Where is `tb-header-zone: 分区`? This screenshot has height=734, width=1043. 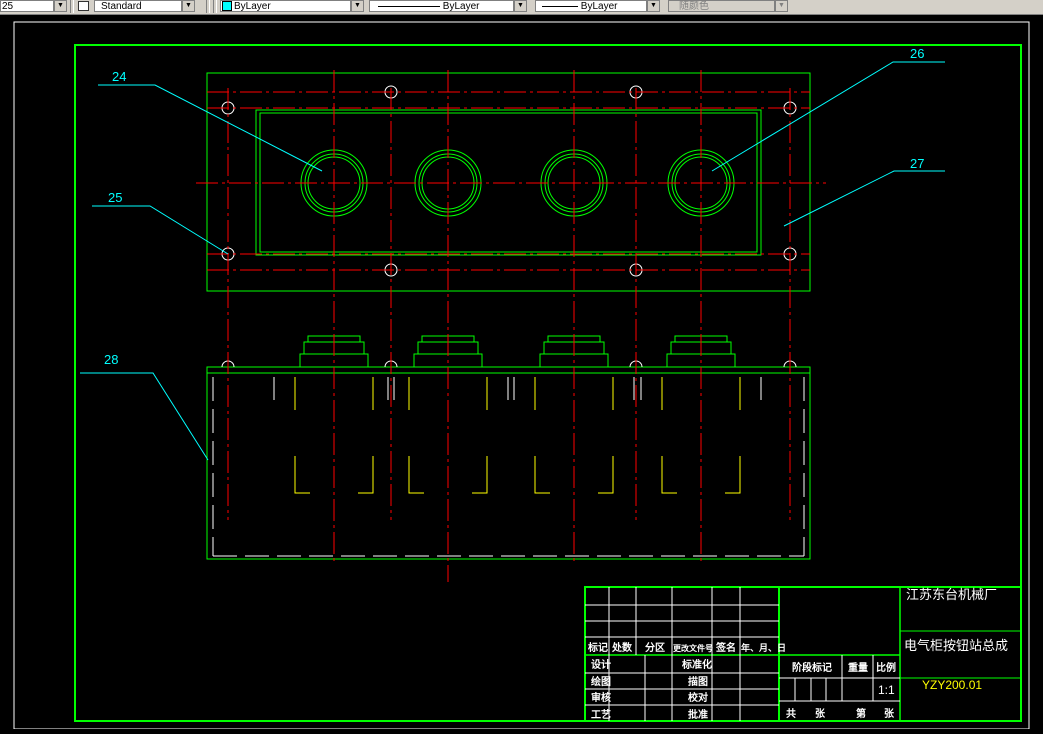 tb-header-zone: 分区 is located at coordinates (655, 647).